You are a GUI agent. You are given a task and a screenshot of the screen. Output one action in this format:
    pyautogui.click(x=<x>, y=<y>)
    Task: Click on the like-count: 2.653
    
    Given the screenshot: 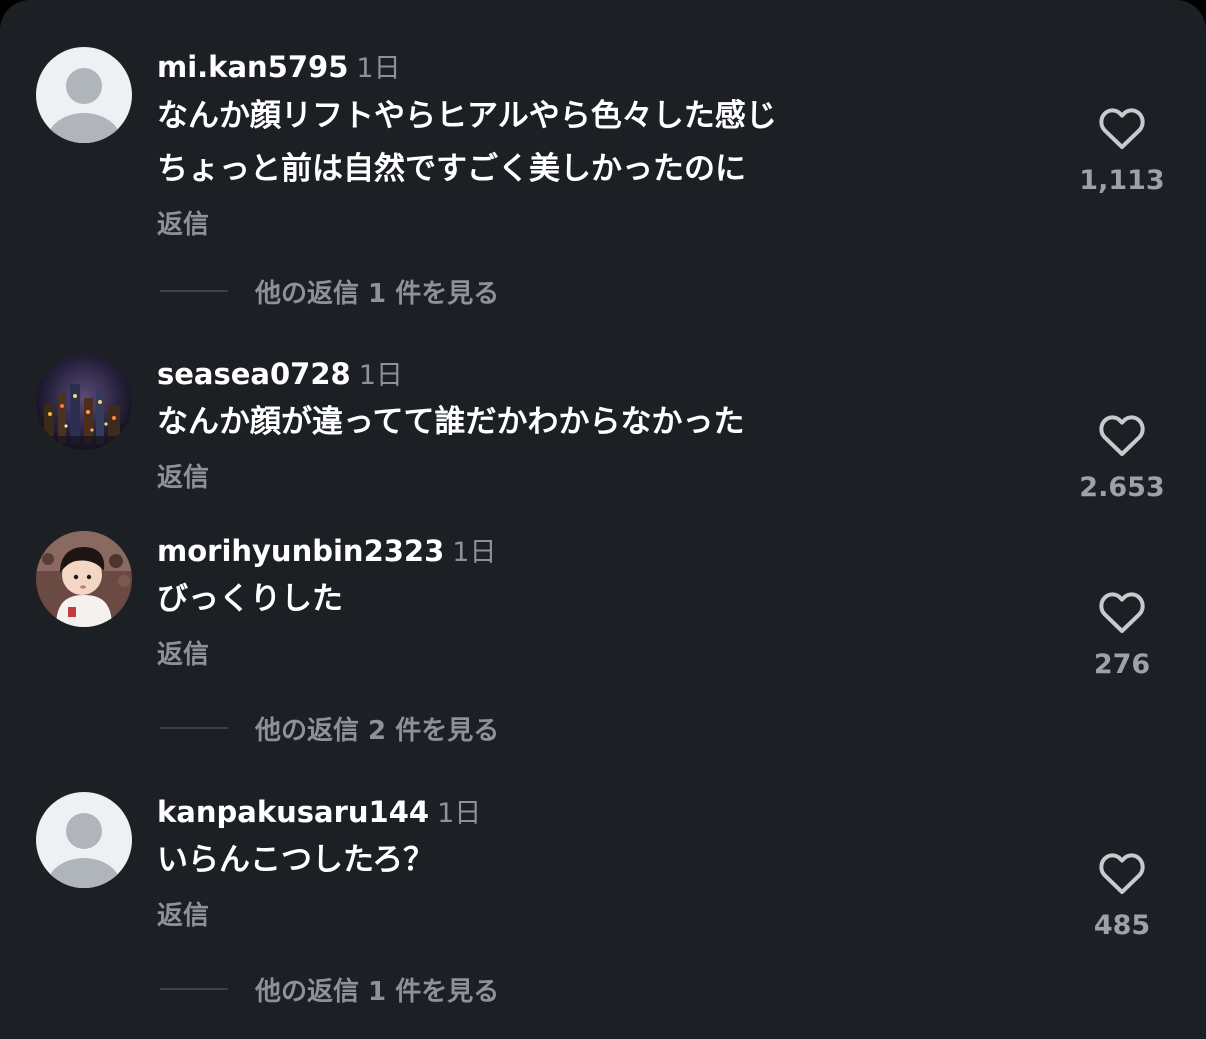 What is the action you would take?
    pyautogui.click(x=1122, y=487)
    